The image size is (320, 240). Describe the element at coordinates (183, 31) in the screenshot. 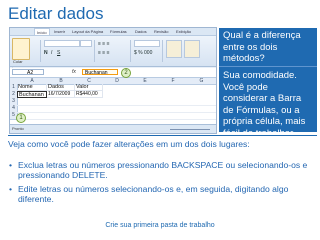

I see `tab-exibicao: Exibição` at that location.